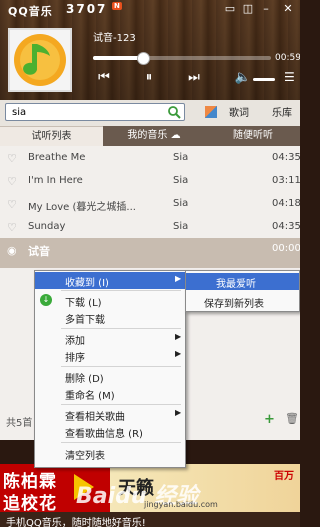 The height and width of the screenshot is (527, 320). I want to click on bottom-bar: 手机QQ音乐，随时随地好音乐!, so click(150, 519).